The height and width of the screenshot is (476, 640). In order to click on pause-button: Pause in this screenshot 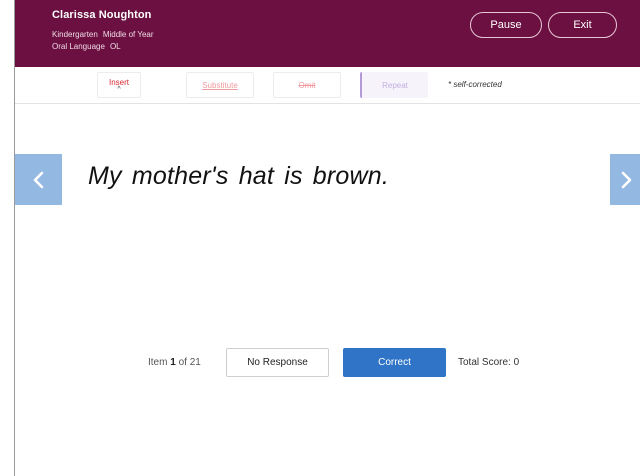, I will do `click(506, 25)`.